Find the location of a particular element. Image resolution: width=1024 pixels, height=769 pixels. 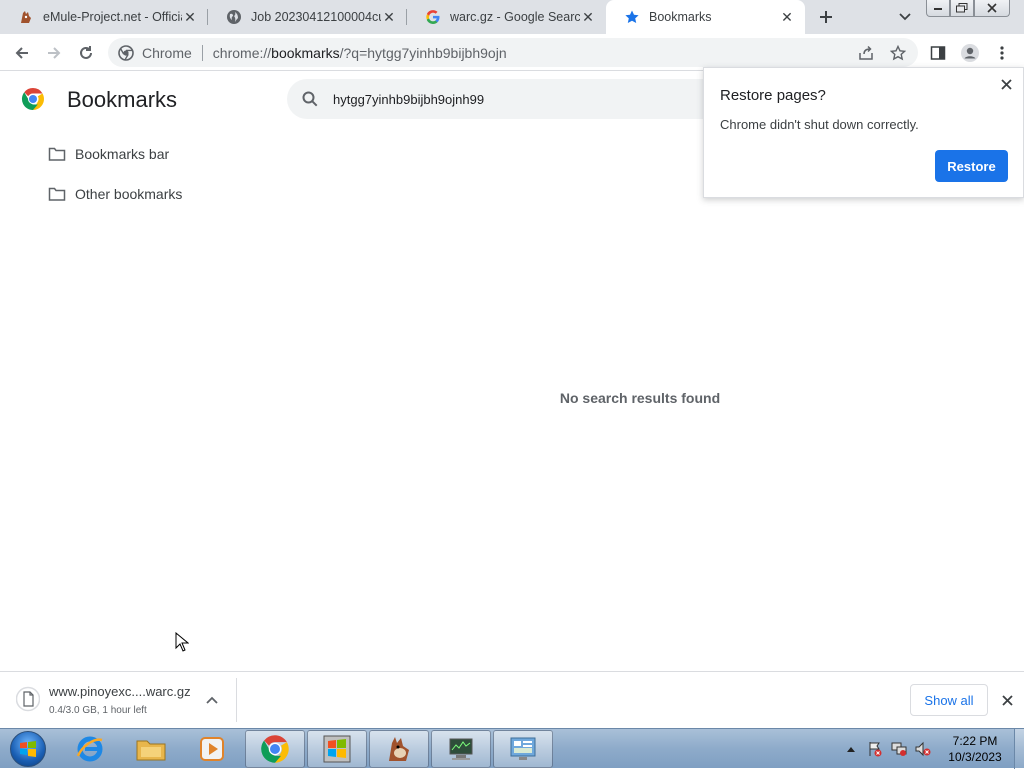

site-chip-label: Chrome is located at coordinates (167, 52).